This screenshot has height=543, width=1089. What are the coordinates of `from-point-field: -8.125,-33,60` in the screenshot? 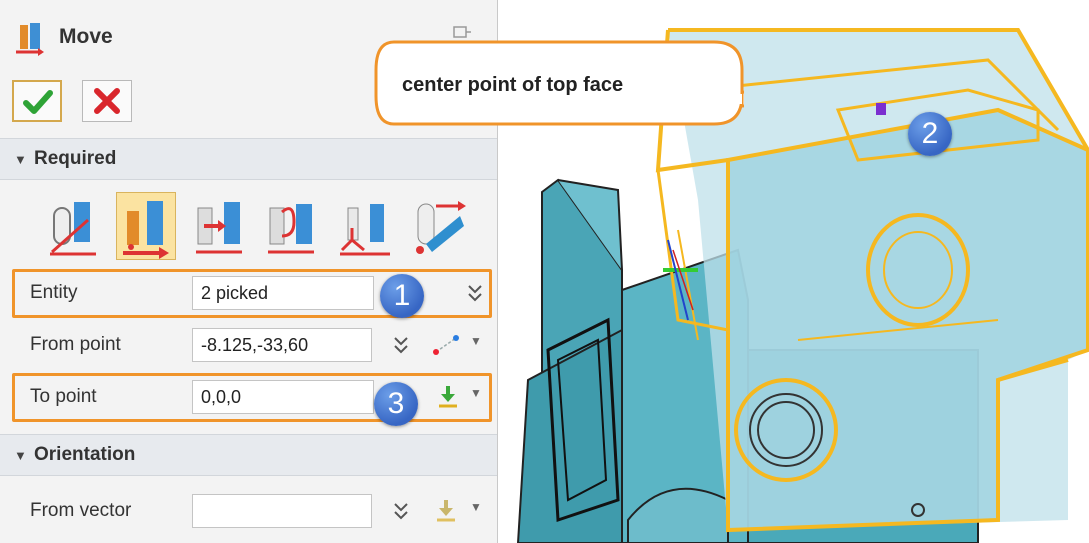 It's located at (282, 345).